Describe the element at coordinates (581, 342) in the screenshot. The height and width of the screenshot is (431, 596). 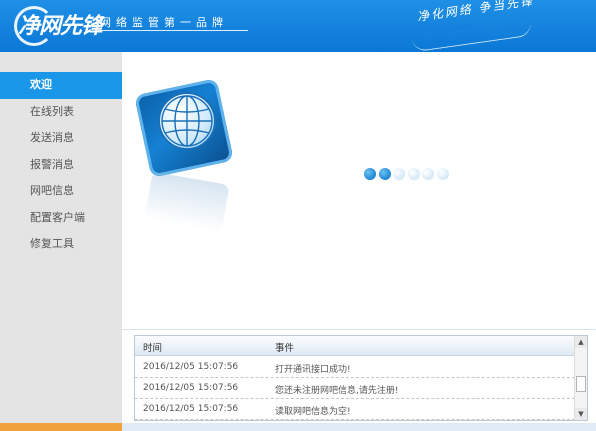
I see `scroll-up-icon: ▲` at that location.